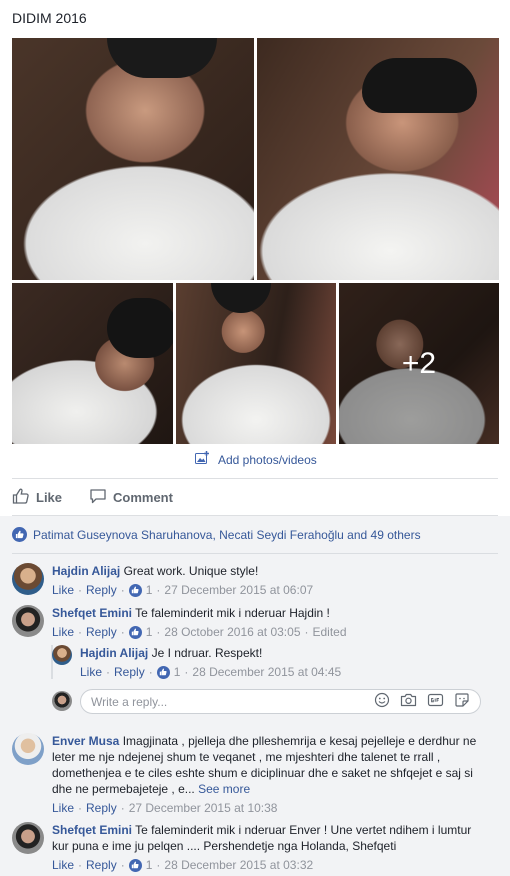  I want to click on photo-5: +2, so click(419, 363).